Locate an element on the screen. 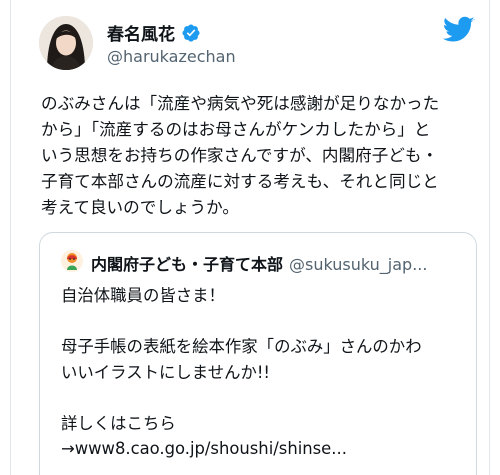  author-name: 春名風花 is located at coordinates (141, 32).